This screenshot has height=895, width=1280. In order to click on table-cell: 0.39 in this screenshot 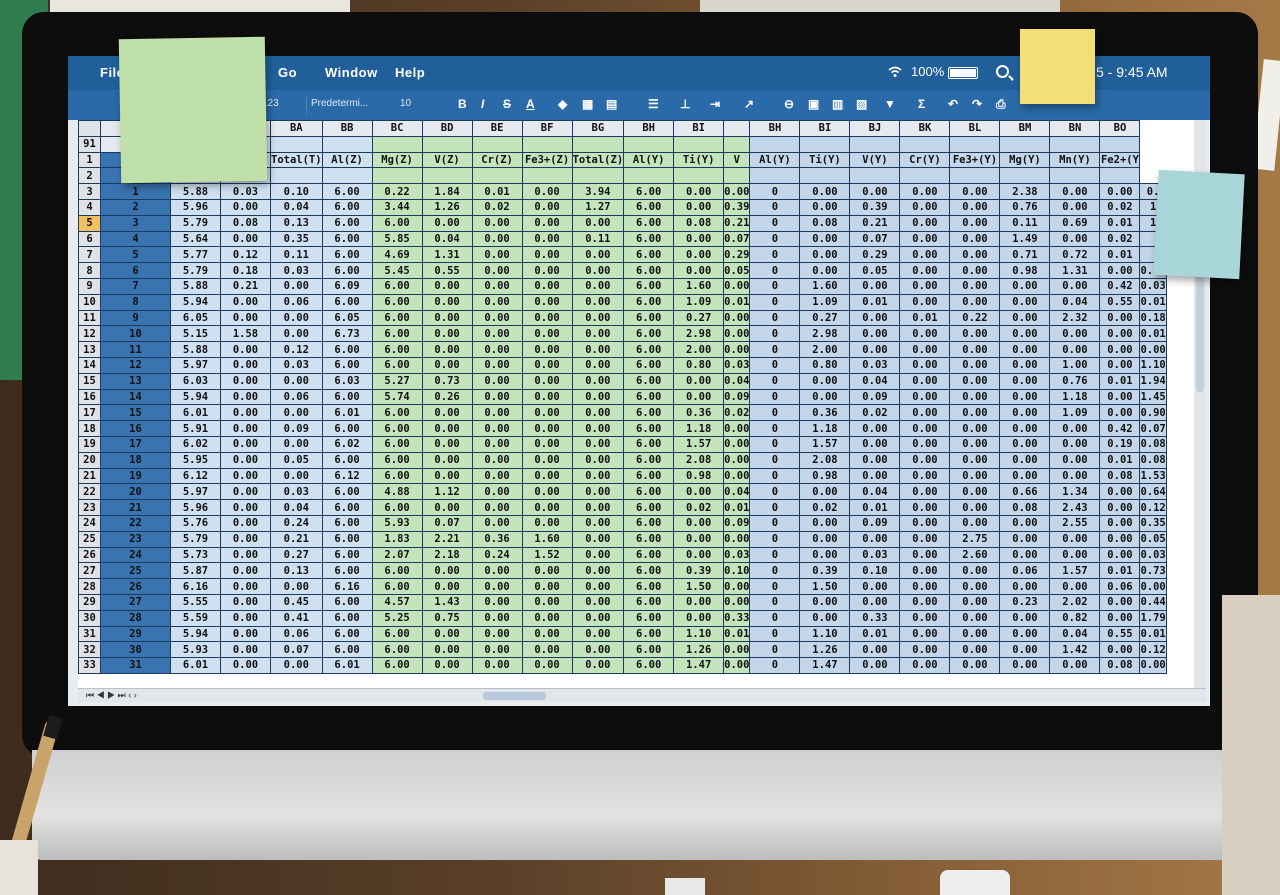, I will do `click(737, 207)`.